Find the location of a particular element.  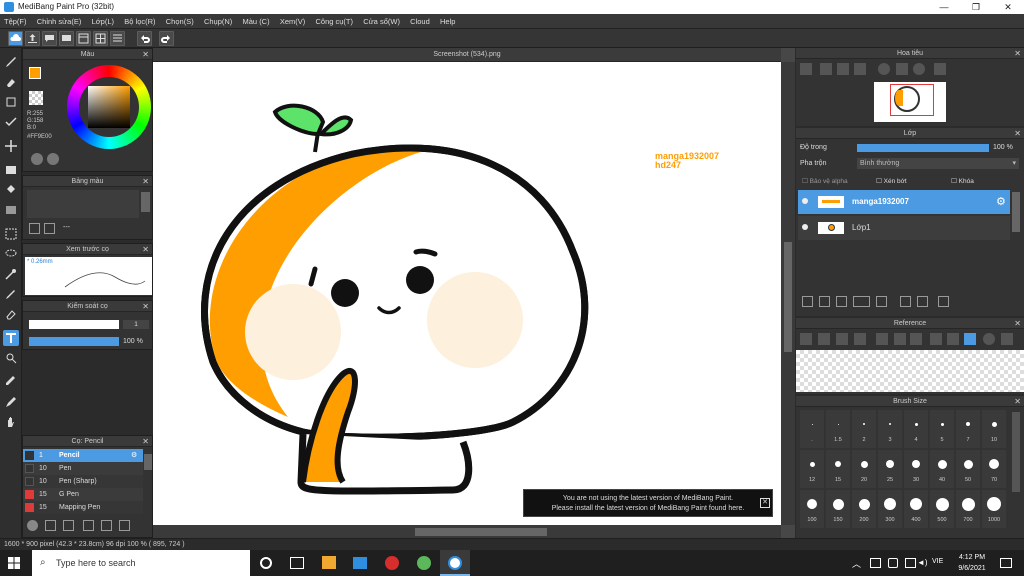

notification-center-icon is located at coordinates (1006, 563).